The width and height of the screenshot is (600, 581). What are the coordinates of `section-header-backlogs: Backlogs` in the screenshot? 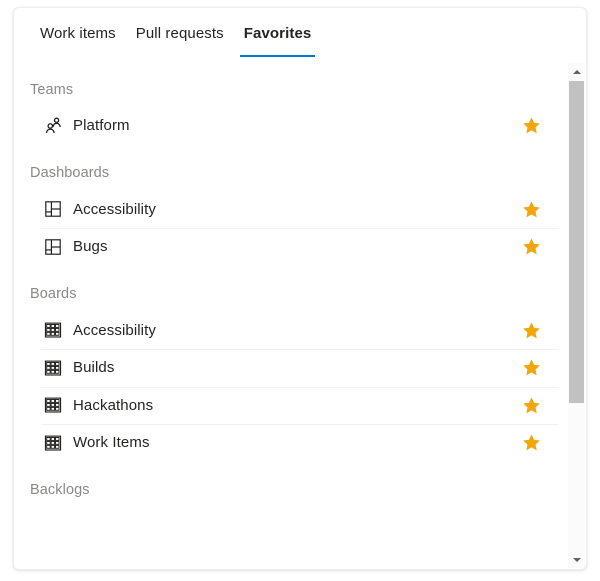 It's located at (60, 489).